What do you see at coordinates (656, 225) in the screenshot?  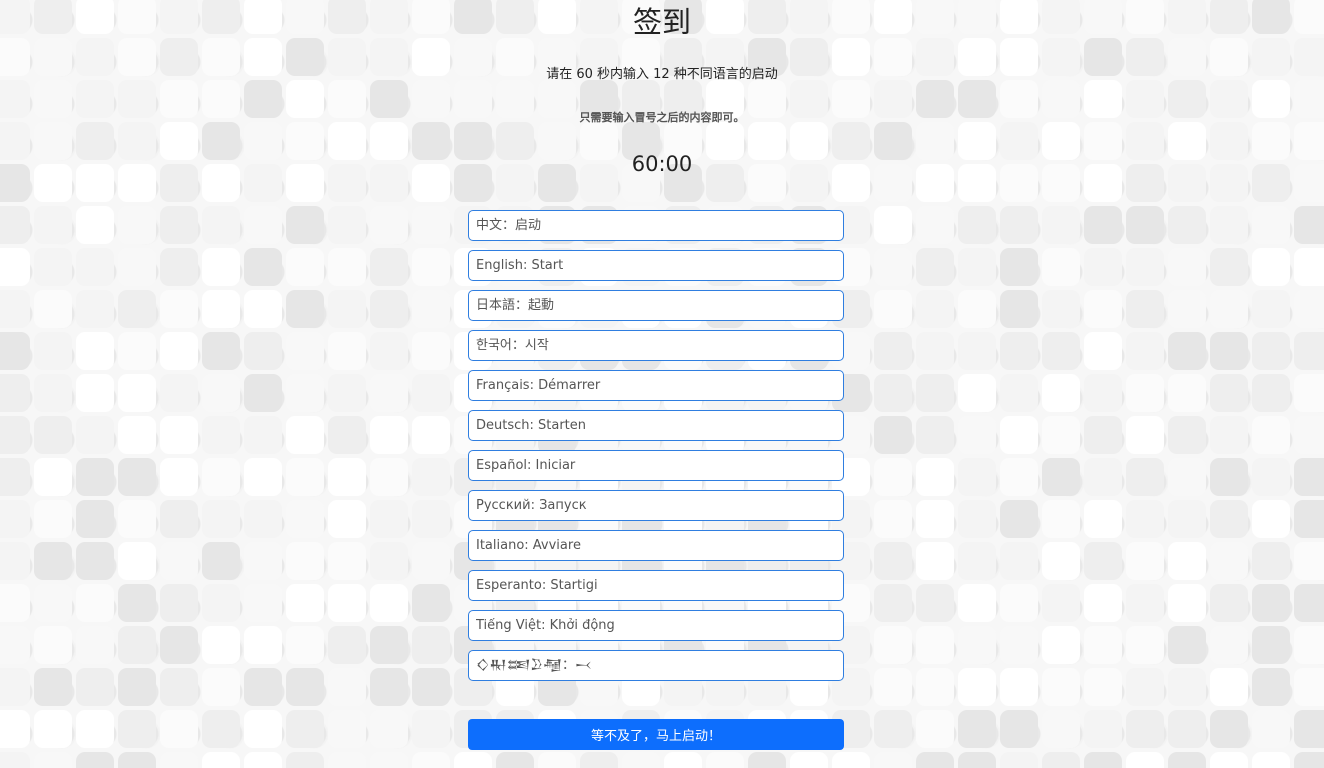 I see `language-input-chinese` at bounding box center [656, 225].